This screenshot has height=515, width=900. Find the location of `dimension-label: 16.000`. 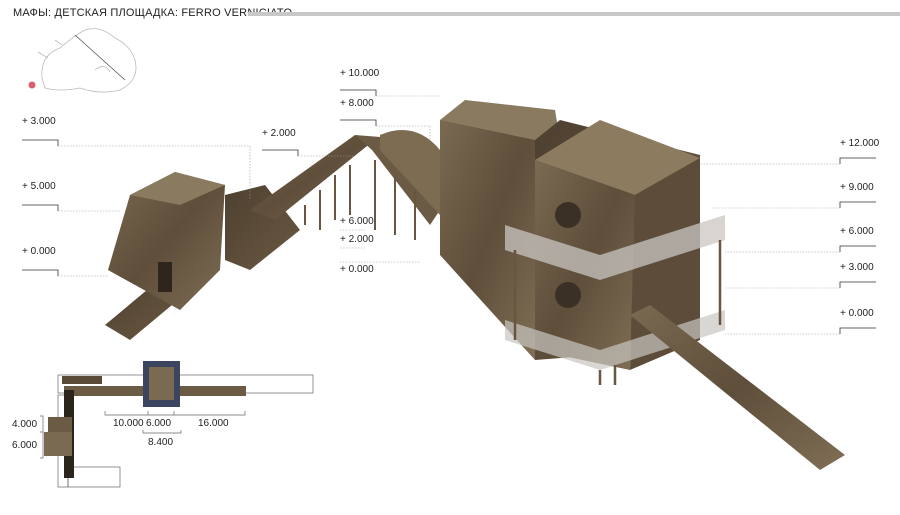

dimension-label: 16.000 is located at coordinates (213, 423).